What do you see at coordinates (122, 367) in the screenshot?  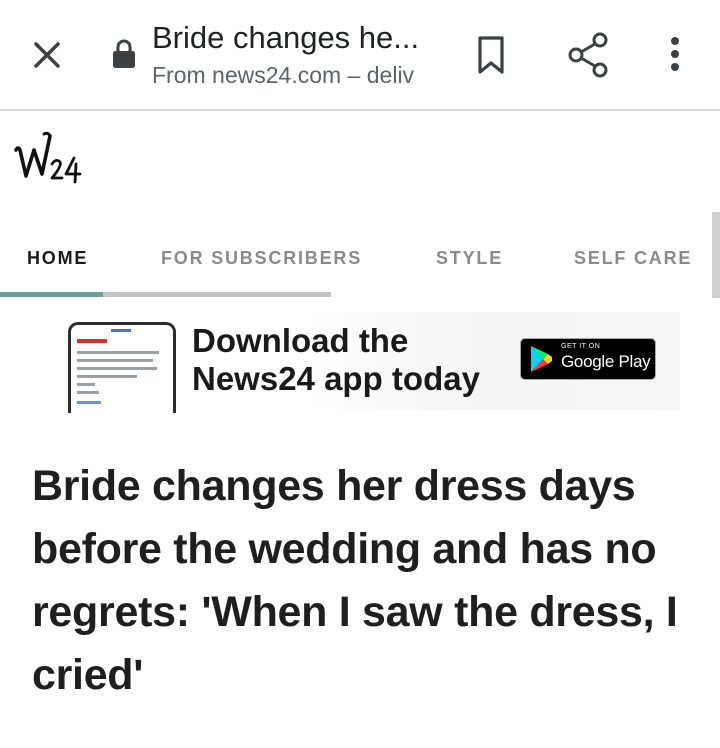 I see `phone-mockup-image` at bounding box center [122, 367].